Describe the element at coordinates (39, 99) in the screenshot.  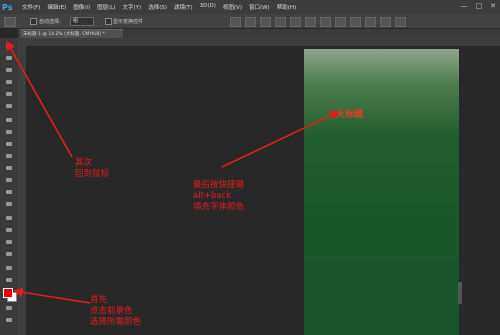
I see `arrow-to-move-tool` at that location.